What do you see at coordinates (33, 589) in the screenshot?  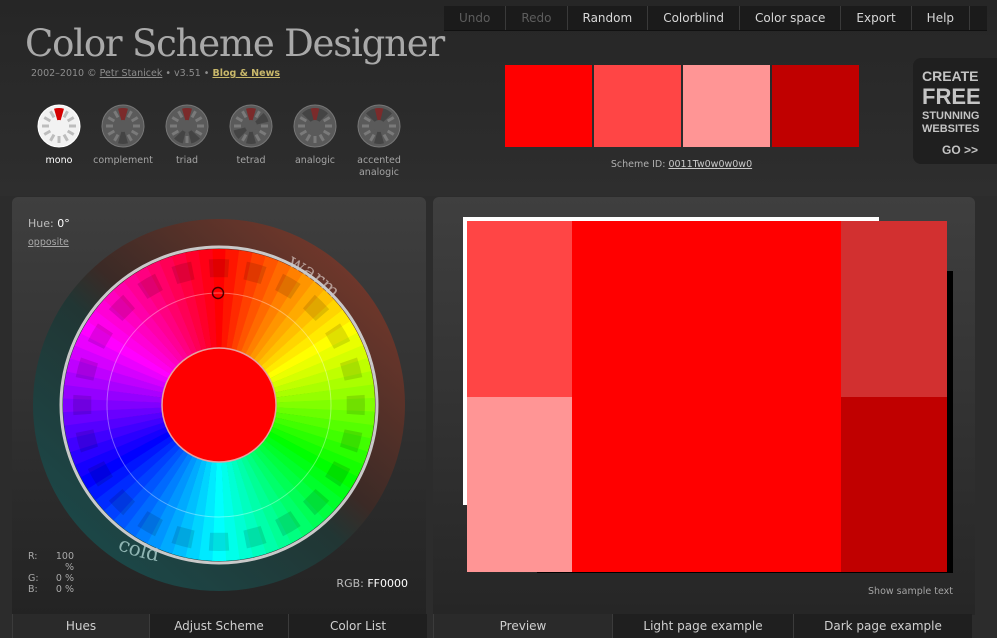 I see `rgb-key: B:` at bounding box center [33, 589].